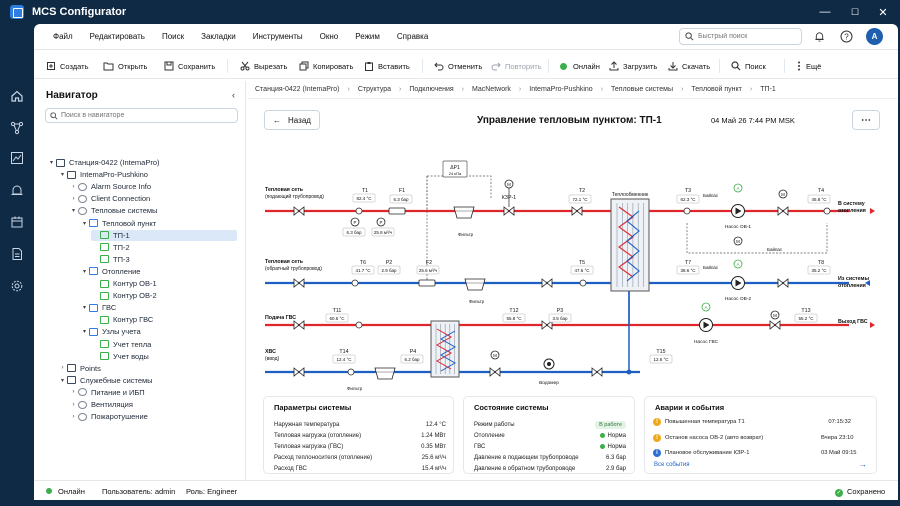 The height and width of the screenshot is (506, 900). Describe the element at coordinates (153, 198) in the screenshot. I see `tree-item: › Client Connection` at that location.